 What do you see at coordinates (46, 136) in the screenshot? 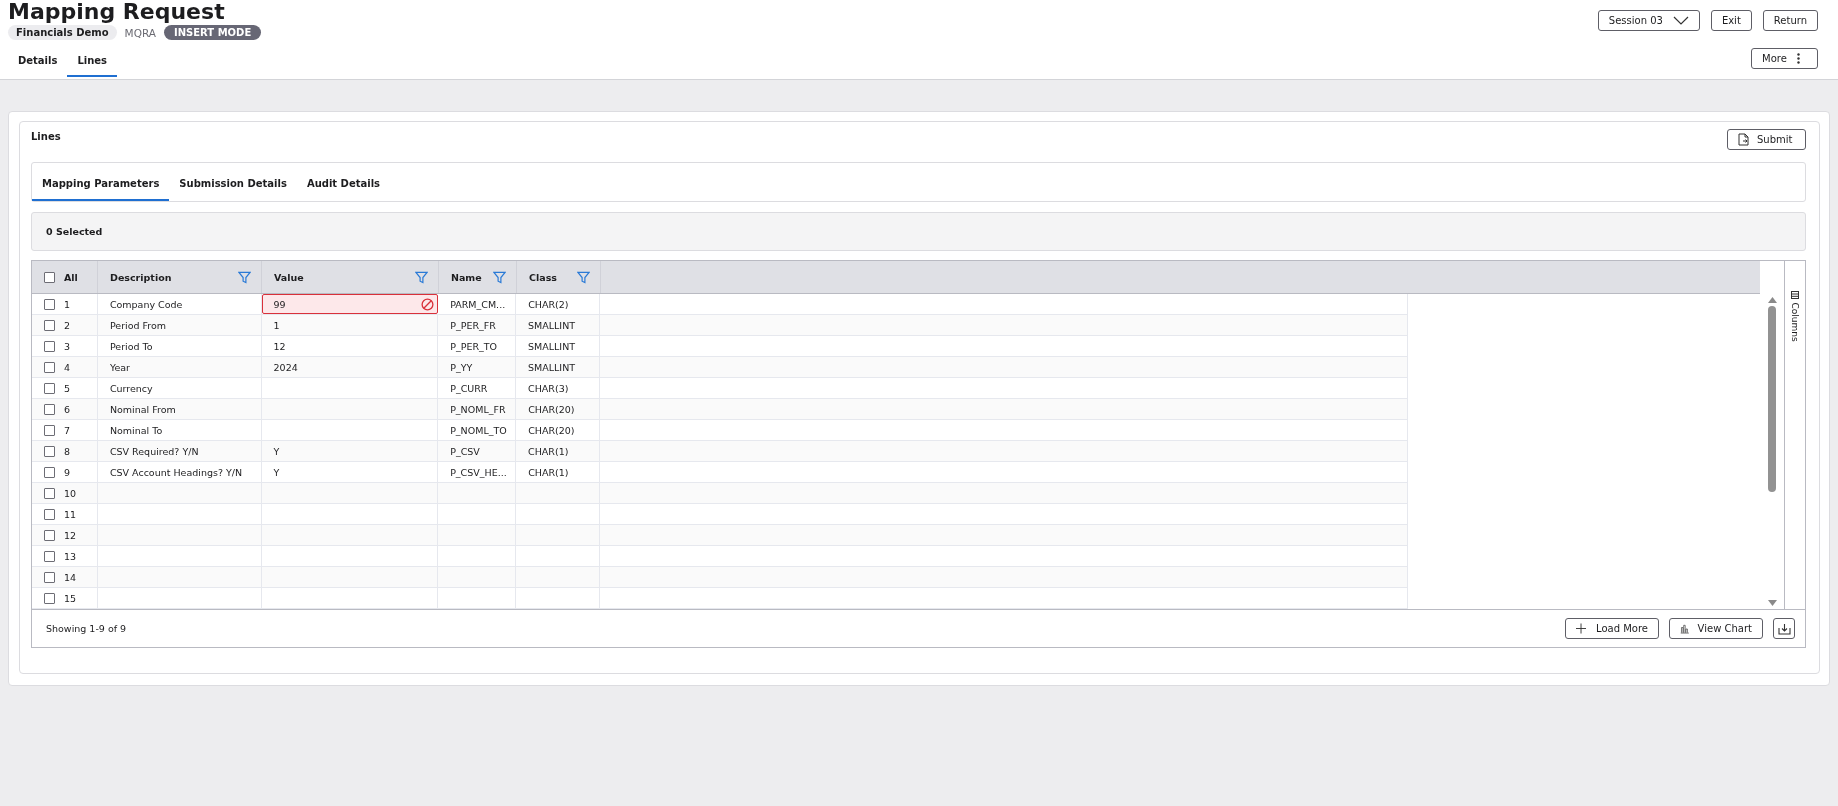
I see `panel-title: Lines` at bounding box center [46, 136].